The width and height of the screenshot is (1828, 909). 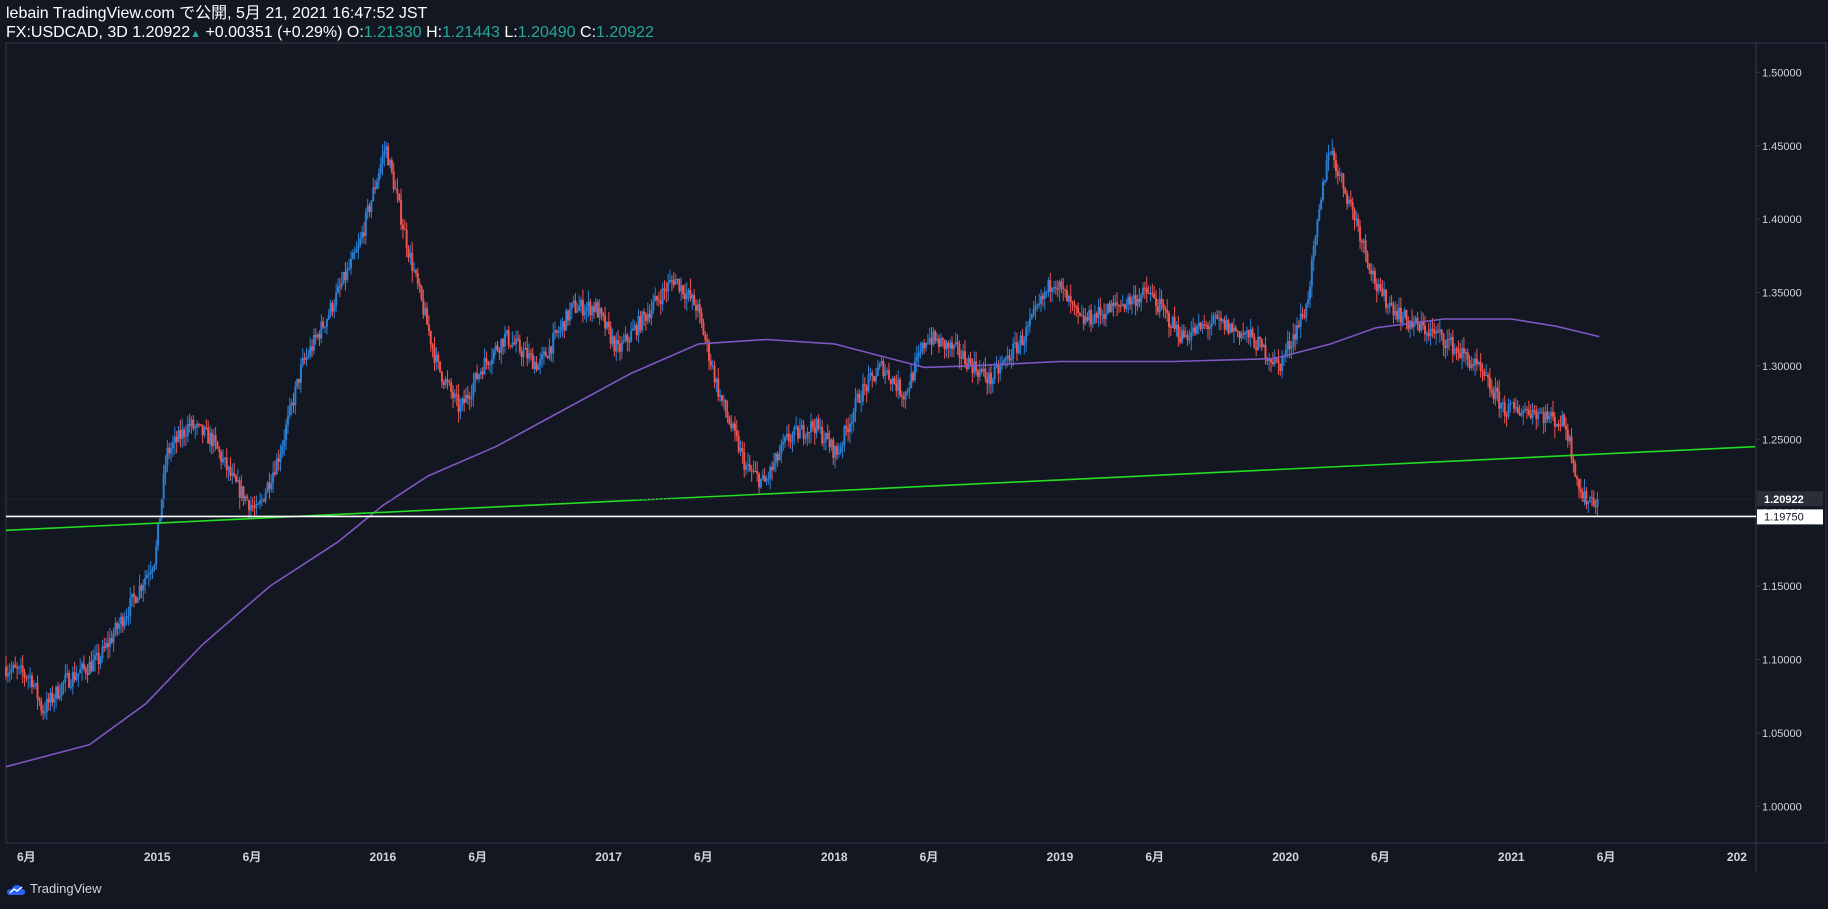 What do you see at coordinates (383, 857) in the screenshot?
I see `time-tick-label: 2016` at bounding box center [383, 857].